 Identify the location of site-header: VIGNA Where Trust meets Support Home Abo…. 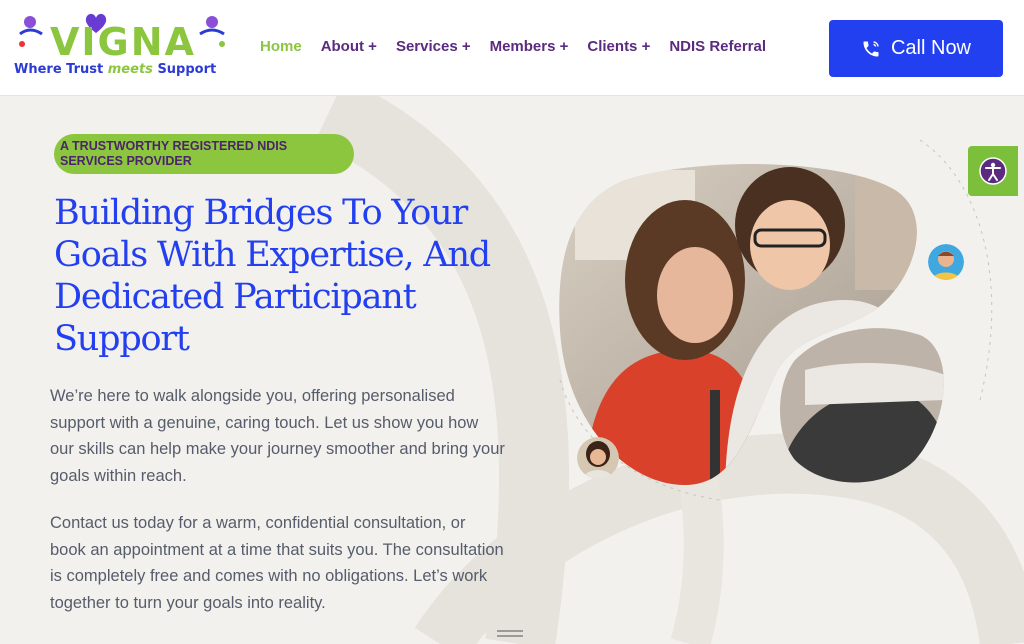
(512, 48).